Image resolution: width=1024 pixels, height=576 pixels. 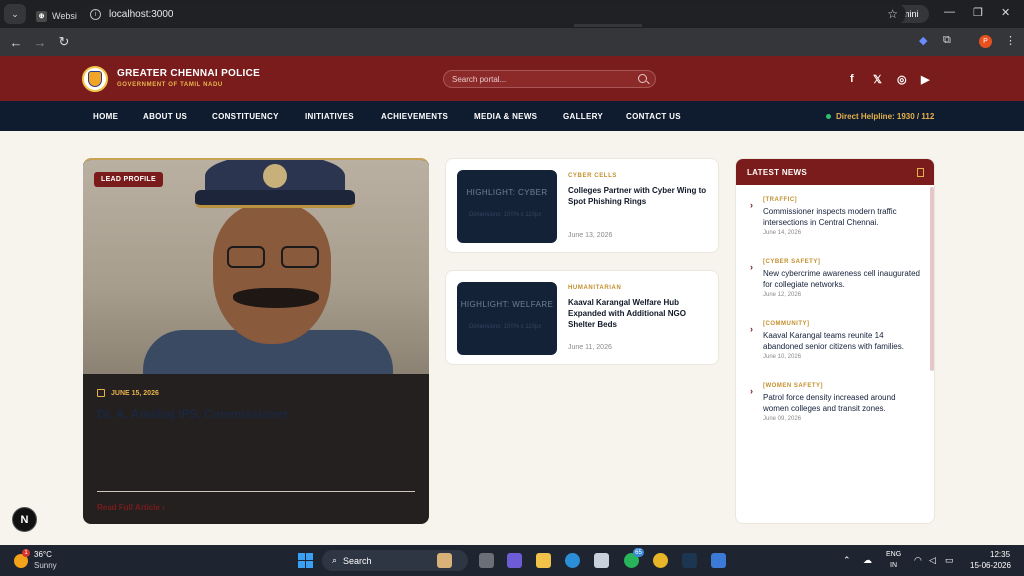 I want to click on nav-media-news: MEDIA & NEWS, so click(x=505, y=116).